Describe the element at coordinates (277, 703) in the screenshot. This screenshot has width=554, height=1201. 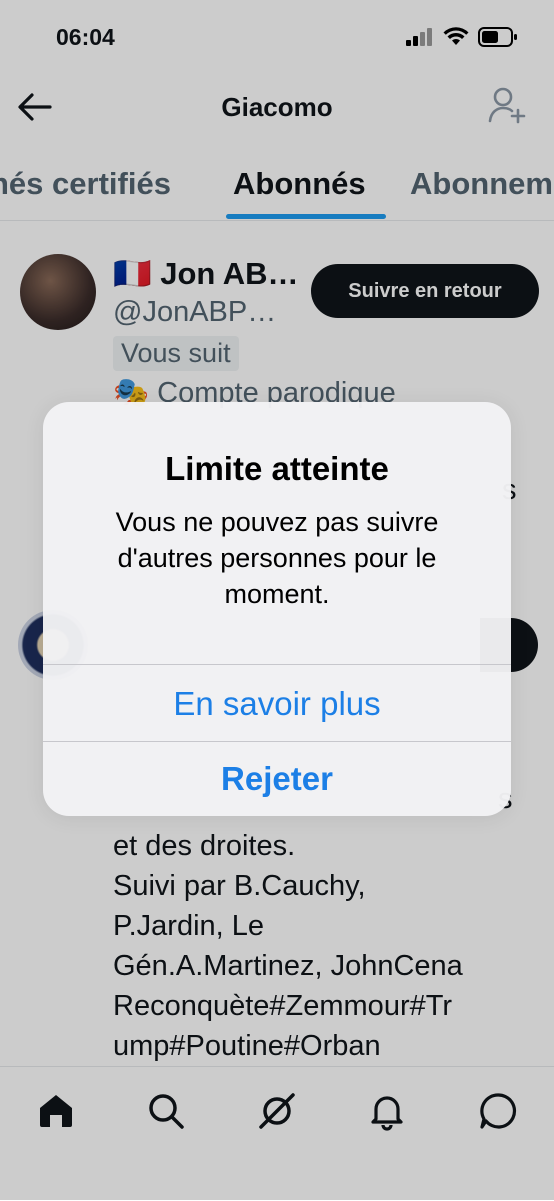
I see `learn-more-button: En savoir plus` at that location.